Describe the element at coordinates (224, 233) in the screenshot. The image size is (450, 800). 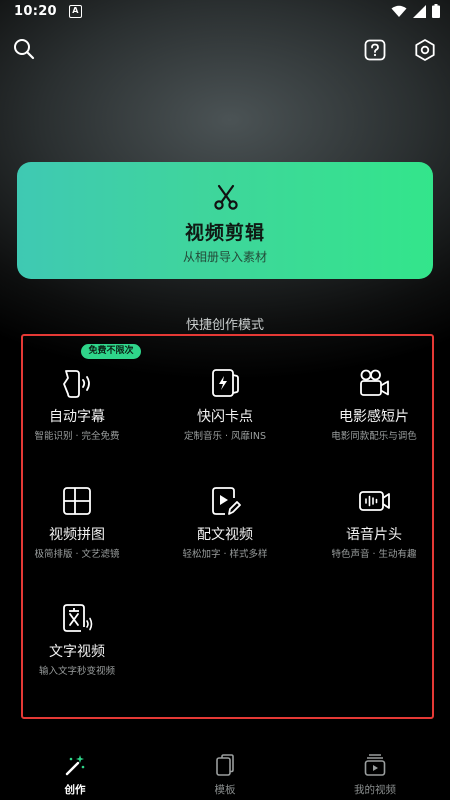
I see `hero-title: 视频剪辑` at that location.